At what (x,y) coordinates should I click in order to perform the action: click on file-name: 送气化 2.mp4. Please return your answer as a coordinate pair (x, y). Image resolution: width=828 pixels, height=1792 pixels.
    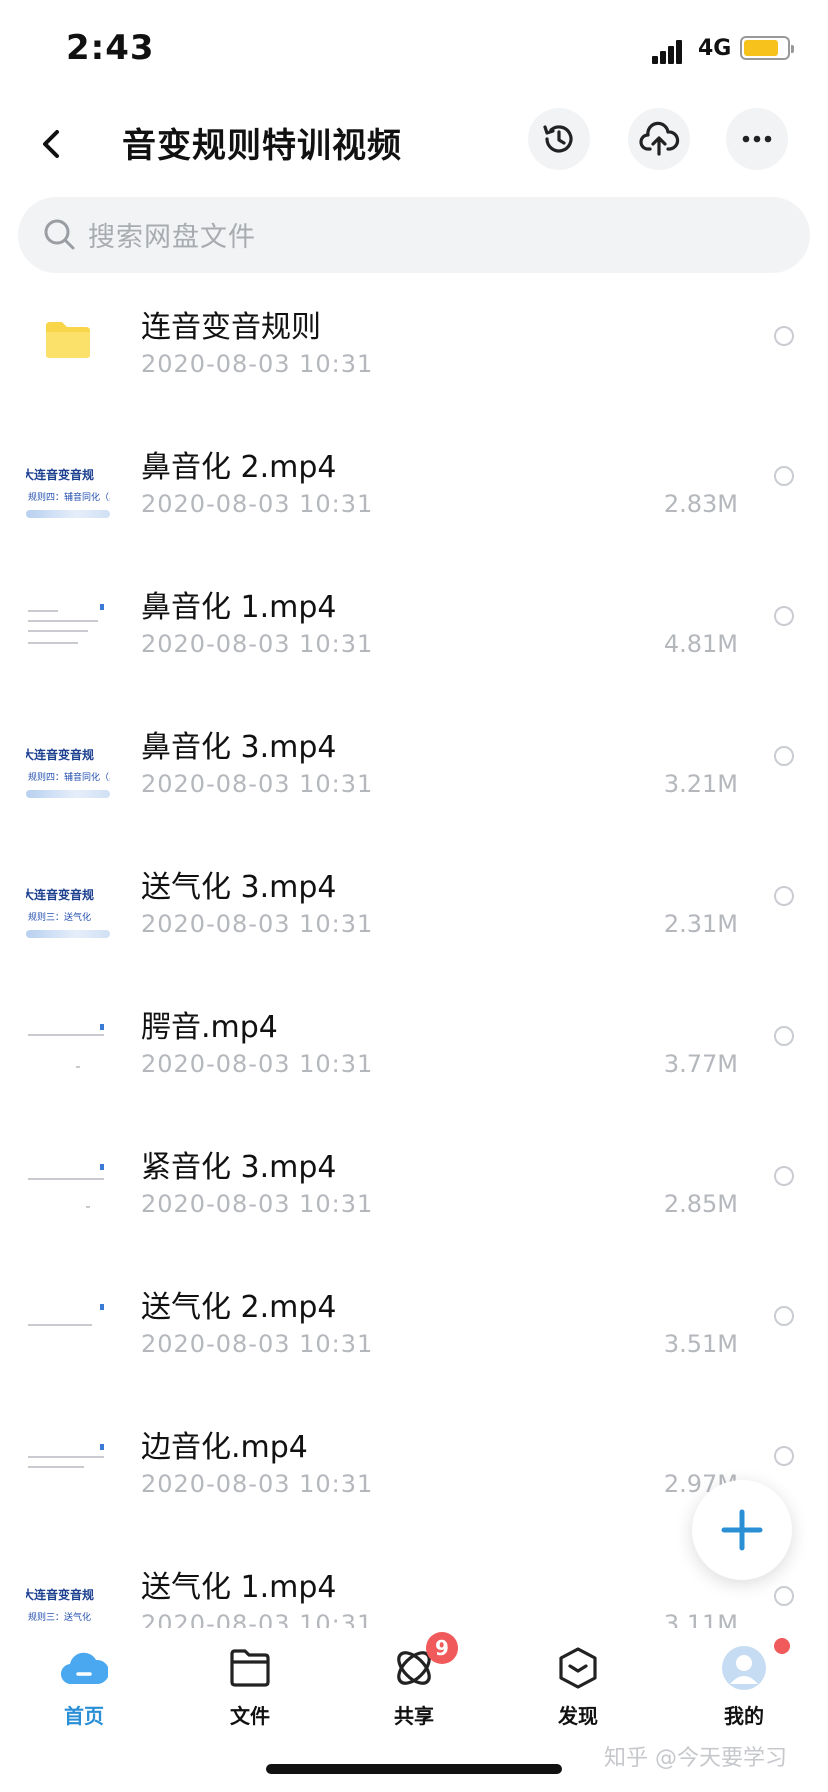
    Looking at the image, I should click on (239, 1307).